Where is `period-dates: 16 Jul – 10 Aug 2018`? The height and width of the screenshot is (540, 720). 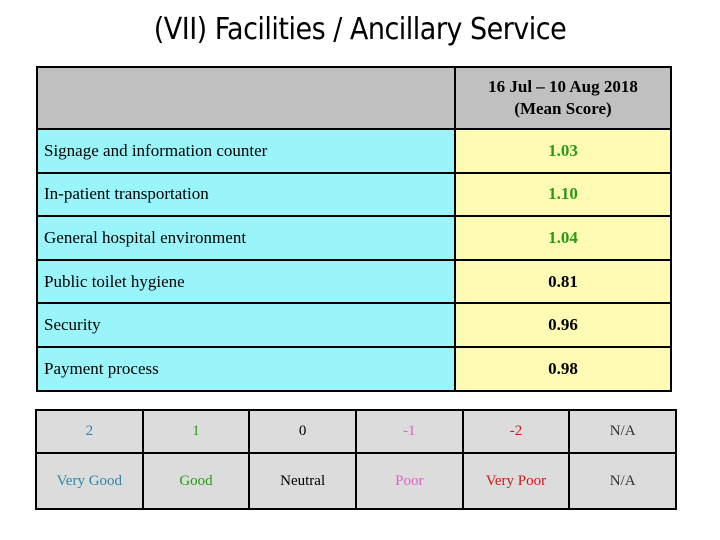 period-dates: 16 Jul – 10 Aug 2018 is located at coordinates (563, 86).